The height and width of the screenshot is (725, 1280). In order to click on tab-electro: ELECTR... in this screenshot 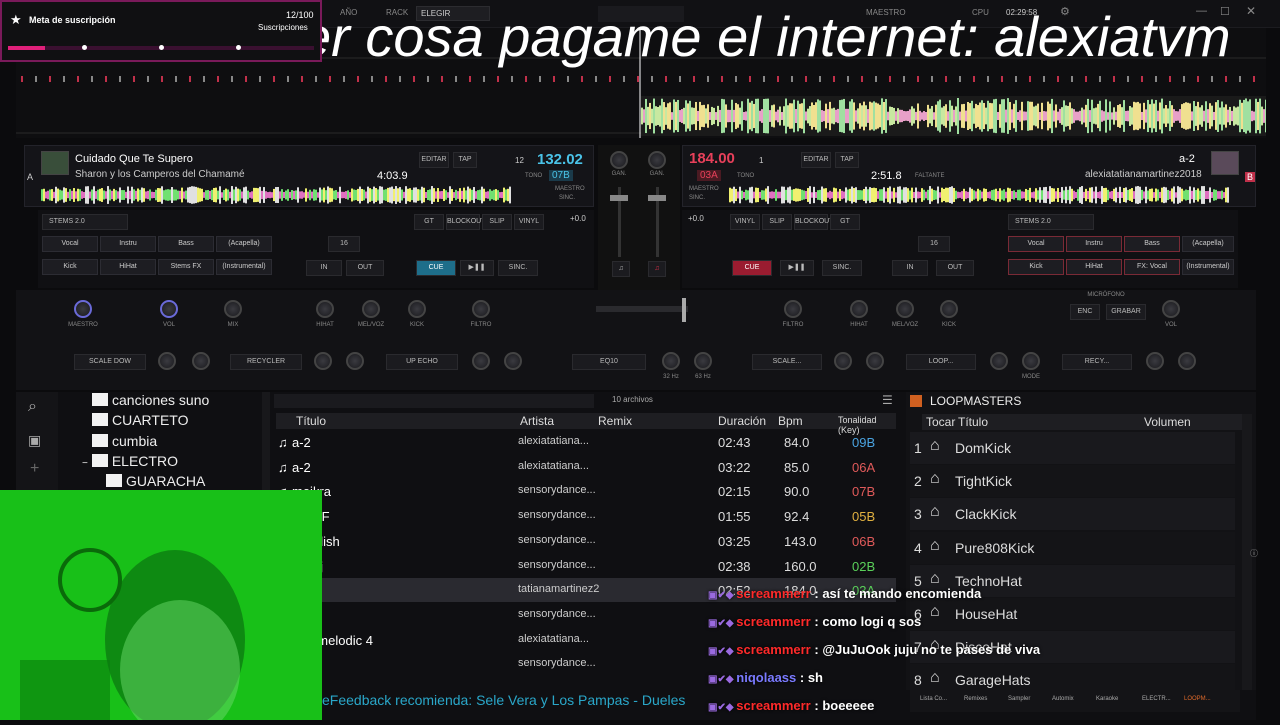, I will do `click(1156, 699)`.